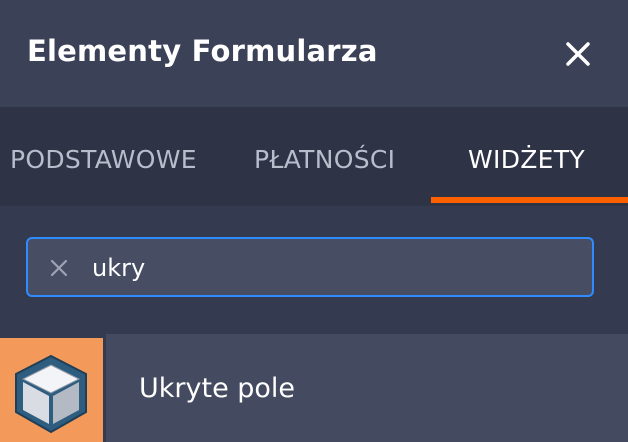 Image resolution: width=628 pixels, height=442 pixels. I want to click on search-field, so click(310, 267).